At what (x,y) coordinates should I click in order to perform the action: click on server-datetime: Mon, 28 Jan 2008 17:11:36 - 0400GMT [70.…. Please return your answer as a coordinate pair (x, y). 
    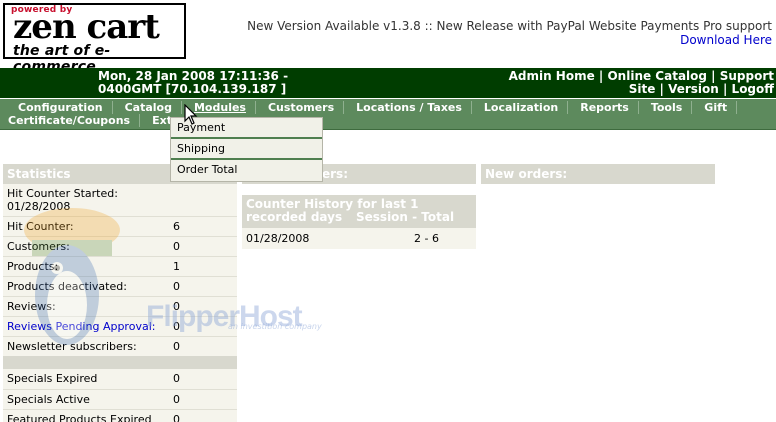
    Looking at the image, I should click on (193, 83).